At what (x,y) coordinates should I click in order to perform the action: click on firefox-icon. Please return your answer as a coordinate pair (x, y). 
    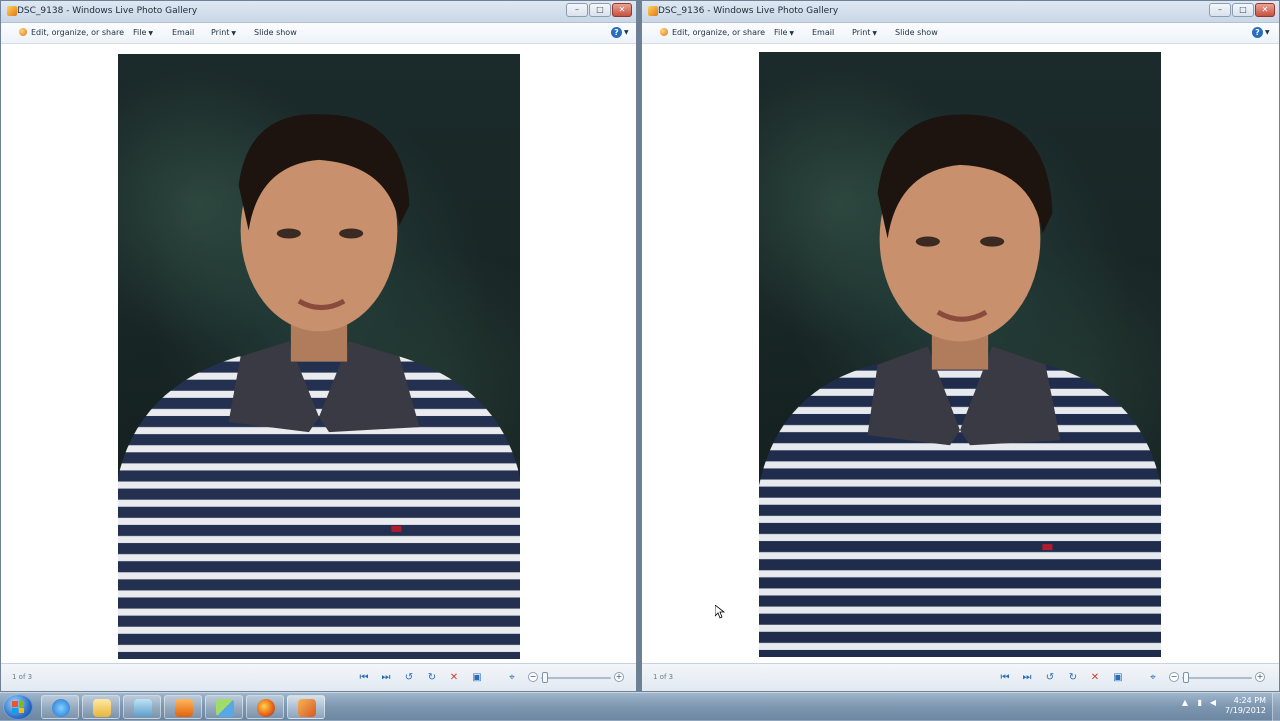
    Looking at the image, I should click on (266, 708).